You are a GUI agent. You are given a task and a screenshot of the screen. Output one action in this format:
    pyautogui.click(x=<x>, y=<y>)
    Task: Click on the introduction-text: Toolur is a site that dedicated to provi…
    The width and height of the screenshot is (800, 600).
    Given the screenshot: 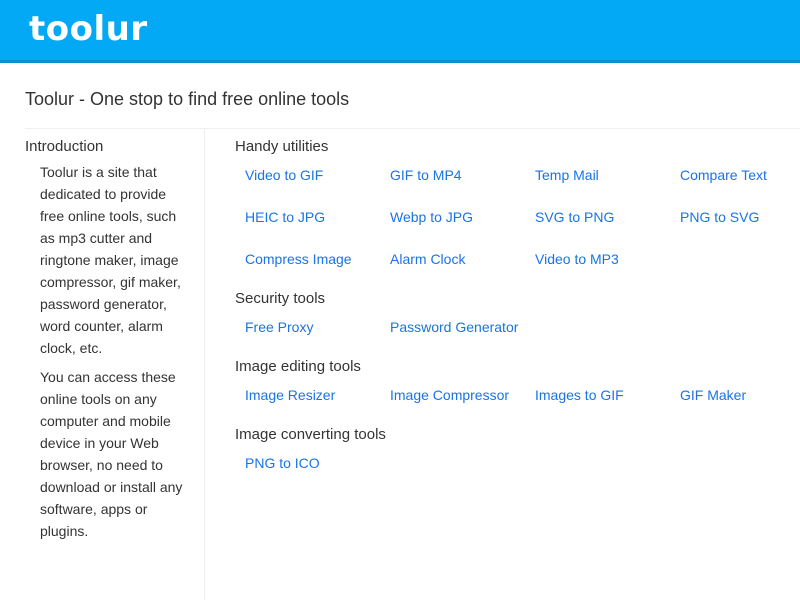 What is the action you would take?
    pyautogui.click(x=115, y=355)
    